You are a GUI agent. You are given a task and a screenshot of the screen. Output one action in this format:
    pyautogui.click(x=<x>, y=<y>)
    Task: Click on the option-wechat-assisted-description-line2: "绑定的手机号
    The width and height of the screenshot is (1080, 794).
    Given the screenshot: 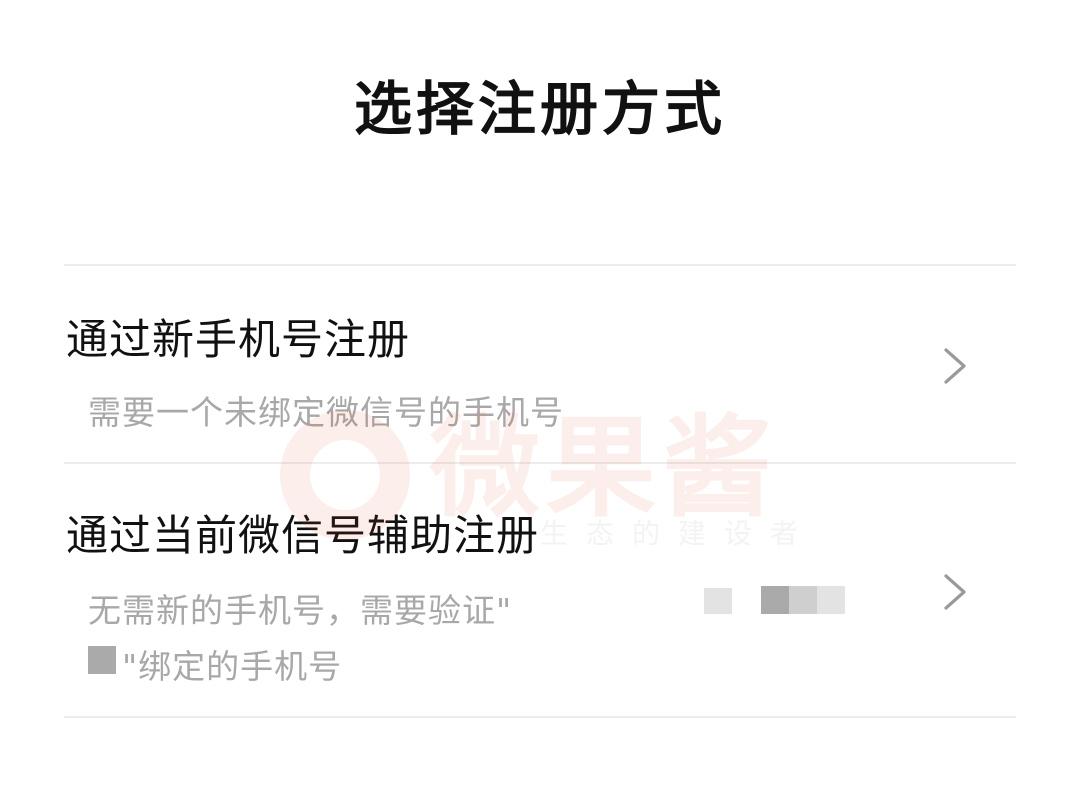 What is the action you would take?
    pyautogui.click(x=232, y=666)
    